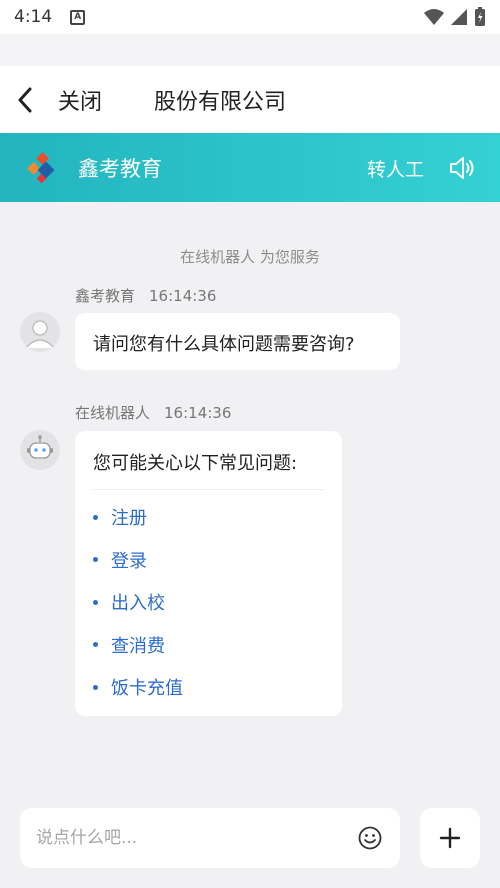  What do you see at coordinates (78, 17) in the screenshot?
I see `a-letter-icon: A` at bounding box center [78, 17].